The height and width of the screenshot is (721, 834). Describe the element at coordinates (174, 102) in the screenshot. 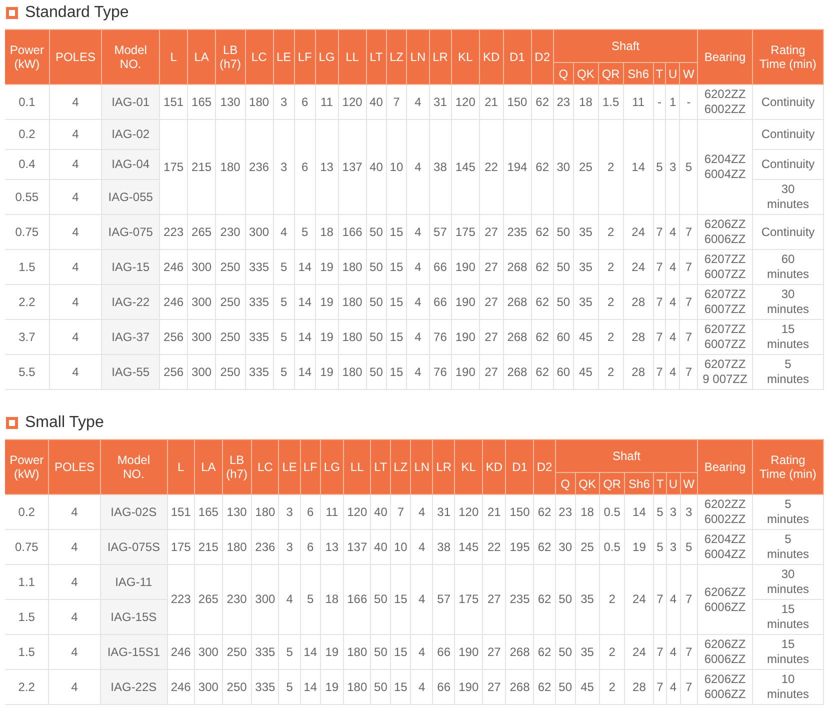

I see `table-cell: 151` at that location.